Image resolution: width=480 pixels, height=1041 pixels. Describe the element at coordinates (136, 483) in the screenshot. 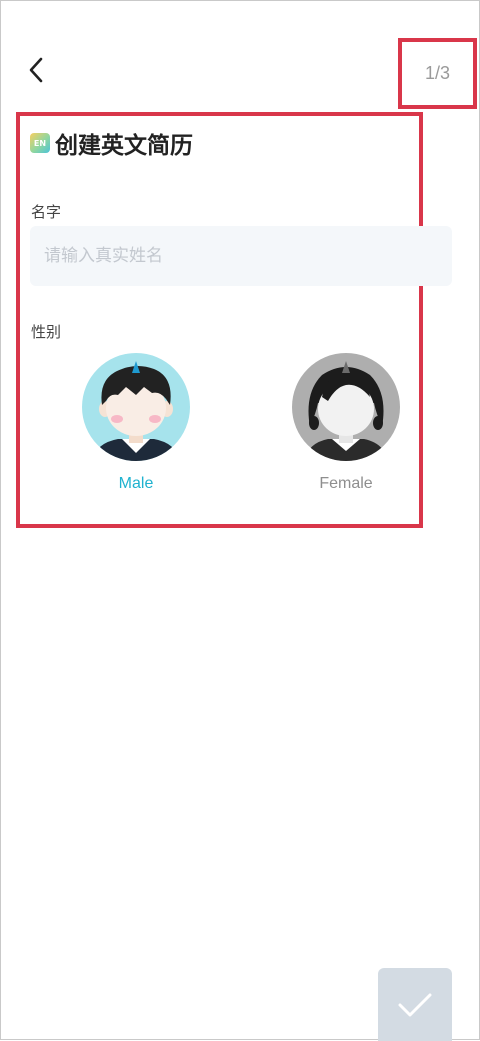

I see `gender-label-male: Male` at that location.